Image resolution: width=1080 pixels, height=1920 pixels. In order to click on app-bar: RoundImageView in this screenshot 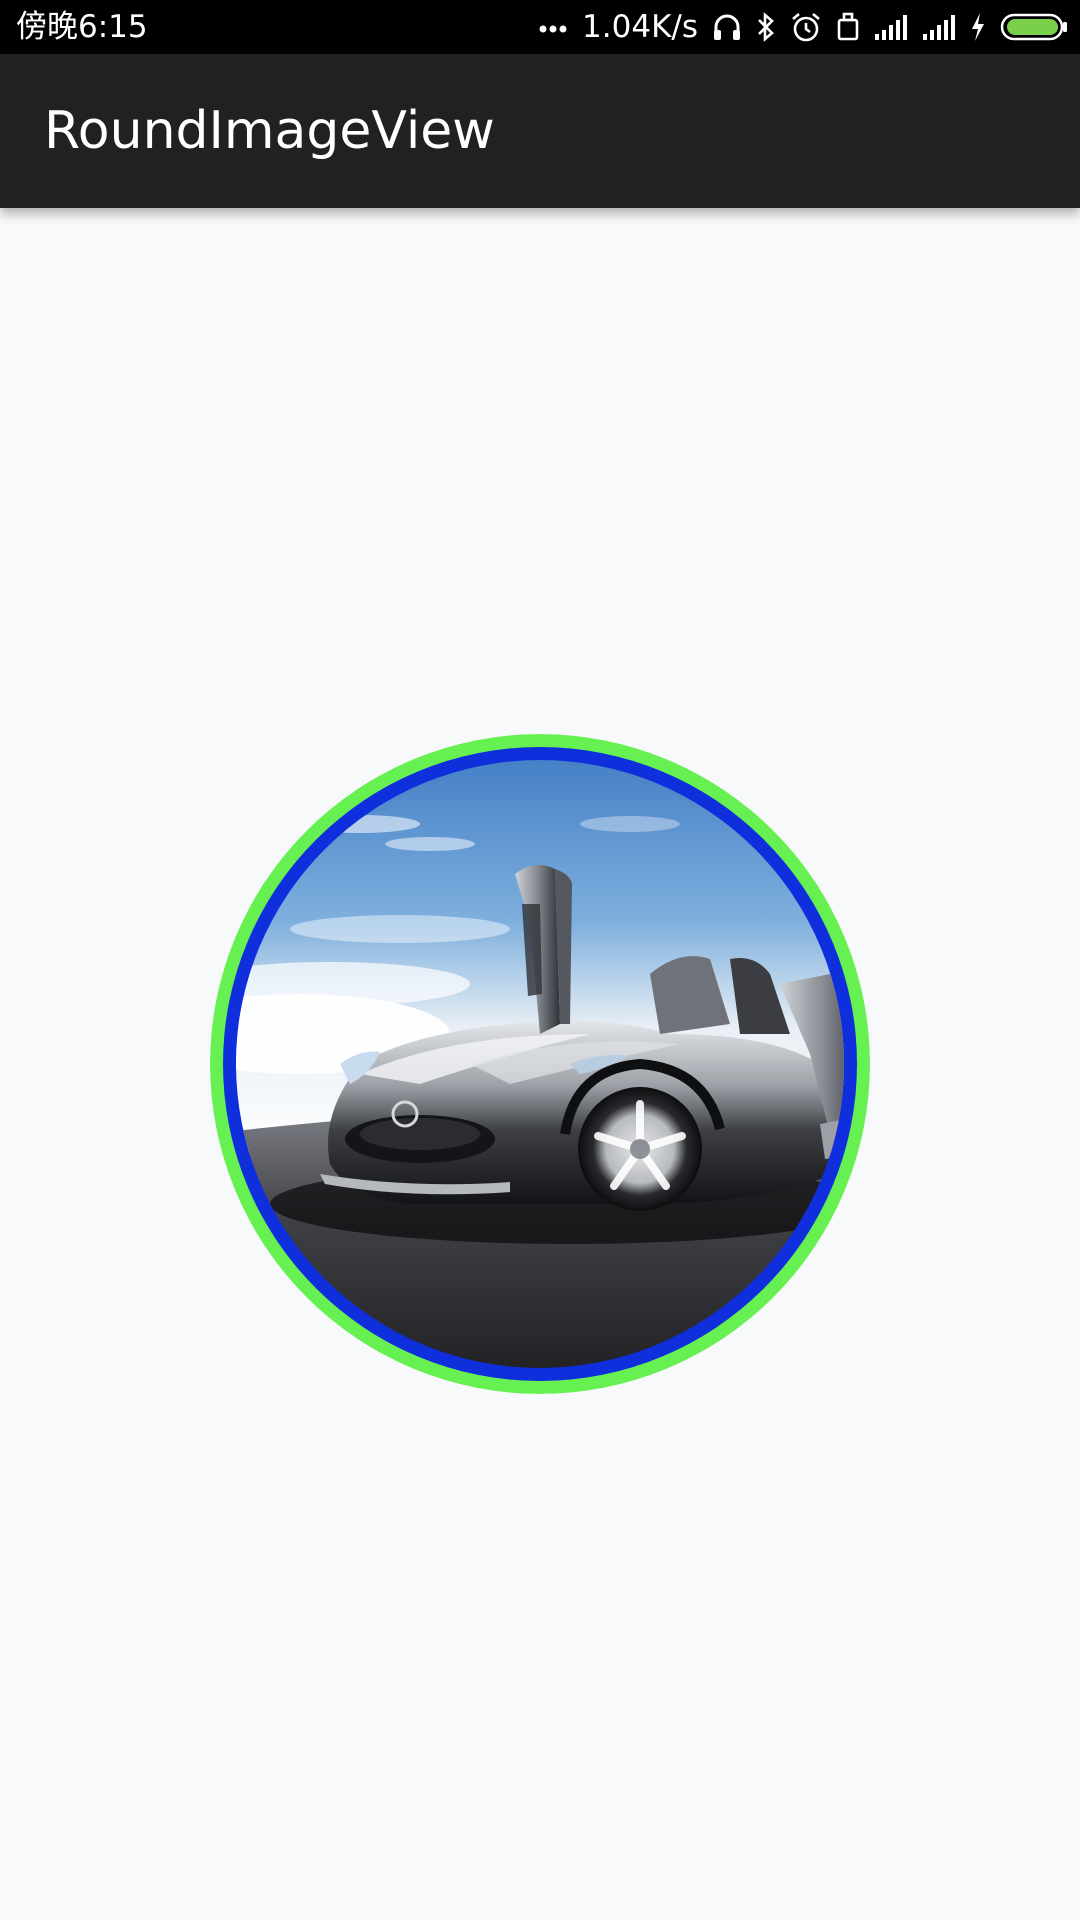, I will do `click(540, 131)`.